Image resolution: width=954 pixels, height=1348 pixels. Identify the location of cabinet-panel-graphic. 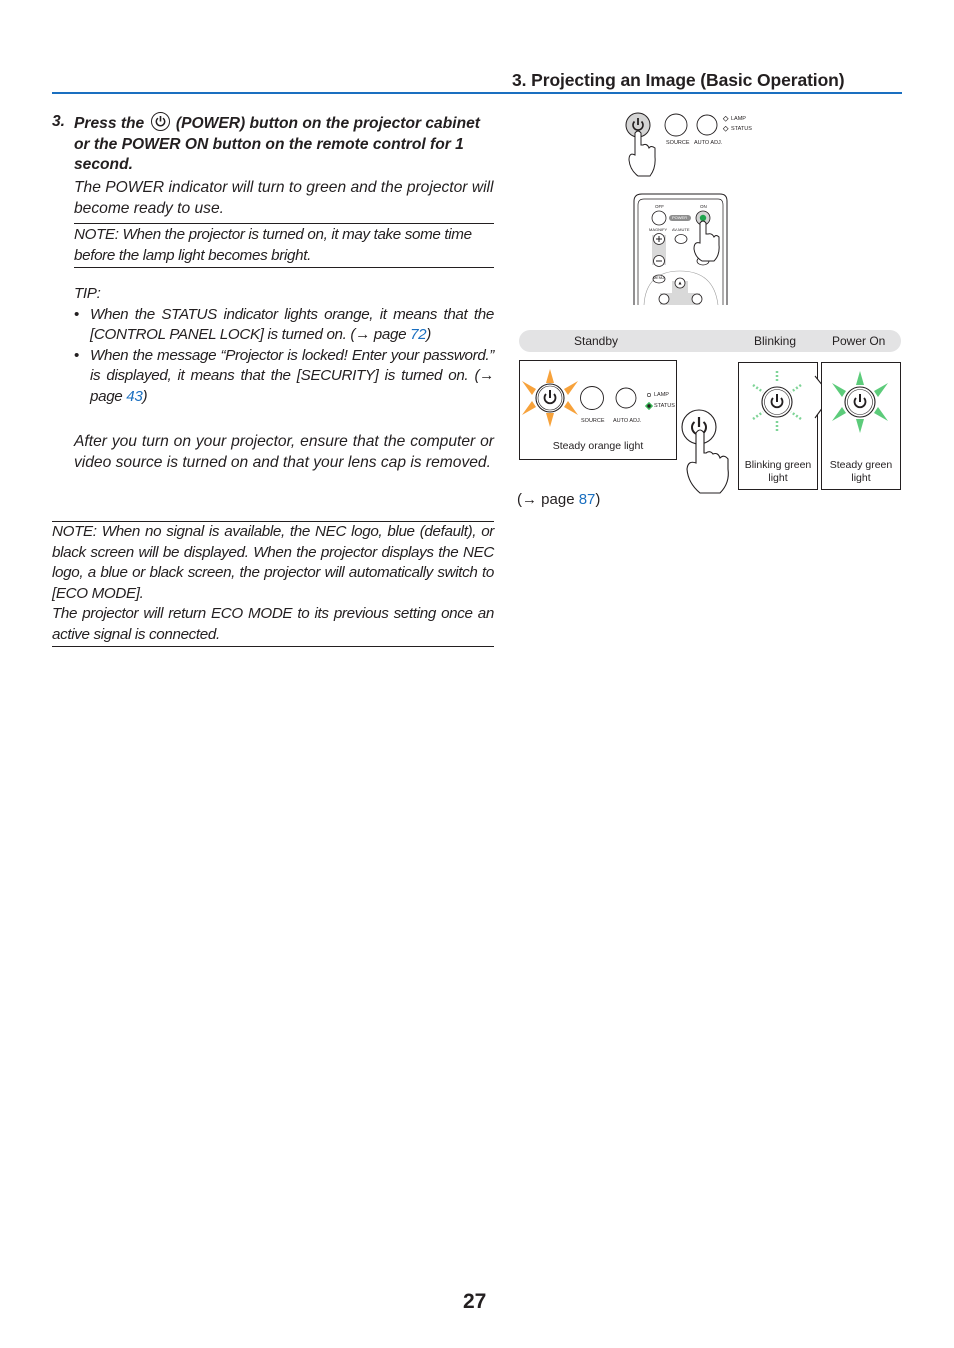
(677, 144).